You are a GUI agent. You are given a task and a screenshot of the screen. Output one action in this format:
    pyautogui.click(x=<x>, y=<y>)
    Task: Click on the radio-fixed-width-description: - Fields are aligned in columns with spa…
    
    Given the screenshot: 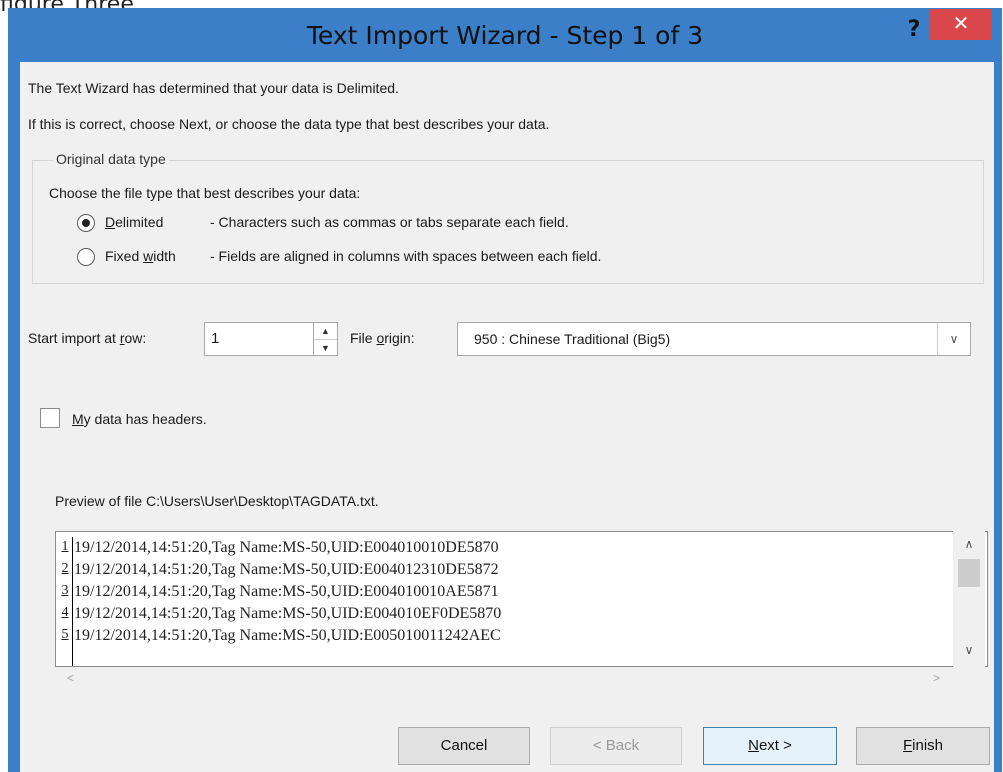 What is the action you would take?
    pyautogui.click(x=406, y=256)
    